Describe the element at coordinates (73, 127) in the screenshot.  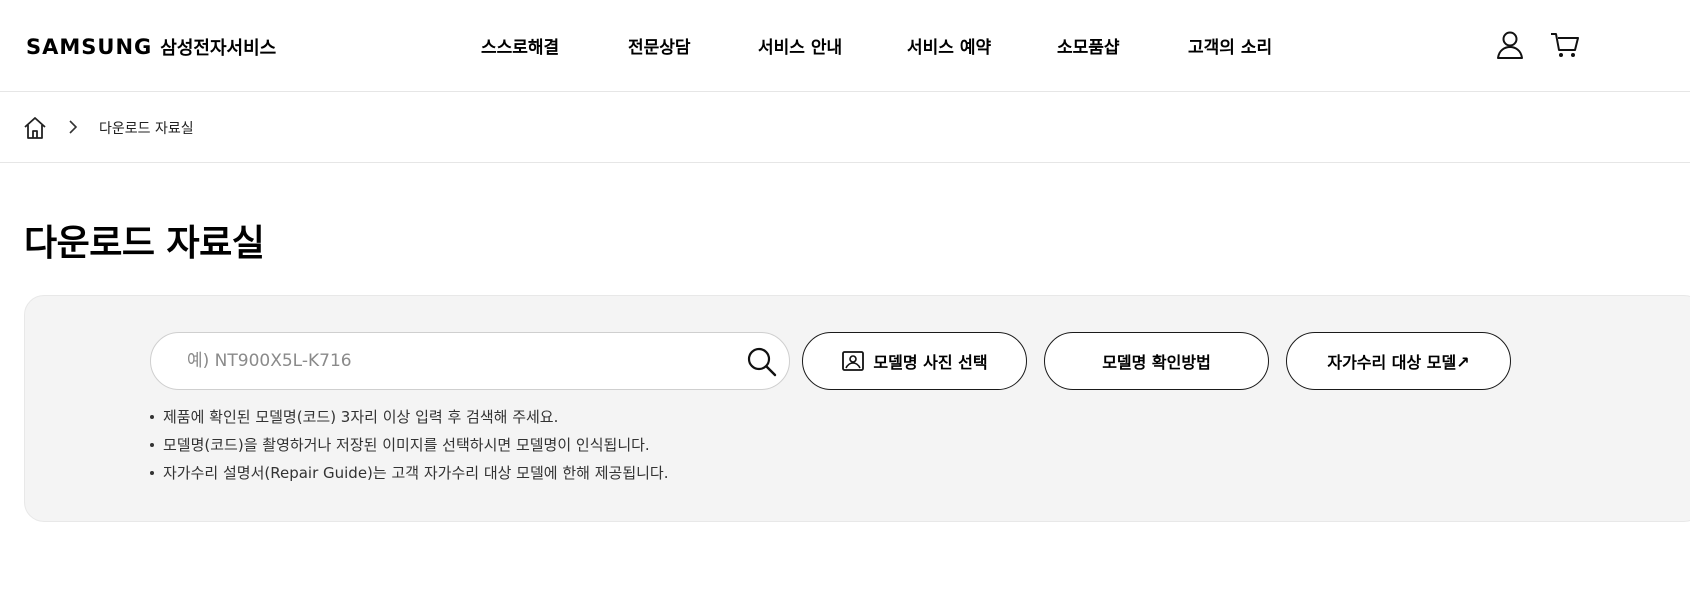
I see `chevron-right-icon` at that location.